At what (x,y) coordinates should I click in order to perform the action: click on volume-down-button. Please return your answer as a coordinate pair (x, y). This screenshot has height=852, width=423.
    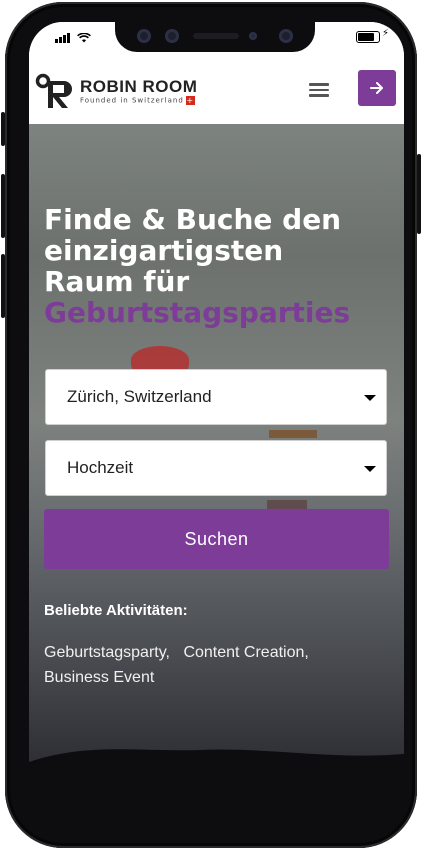
    Looking at the image, I should click on (3, 286).